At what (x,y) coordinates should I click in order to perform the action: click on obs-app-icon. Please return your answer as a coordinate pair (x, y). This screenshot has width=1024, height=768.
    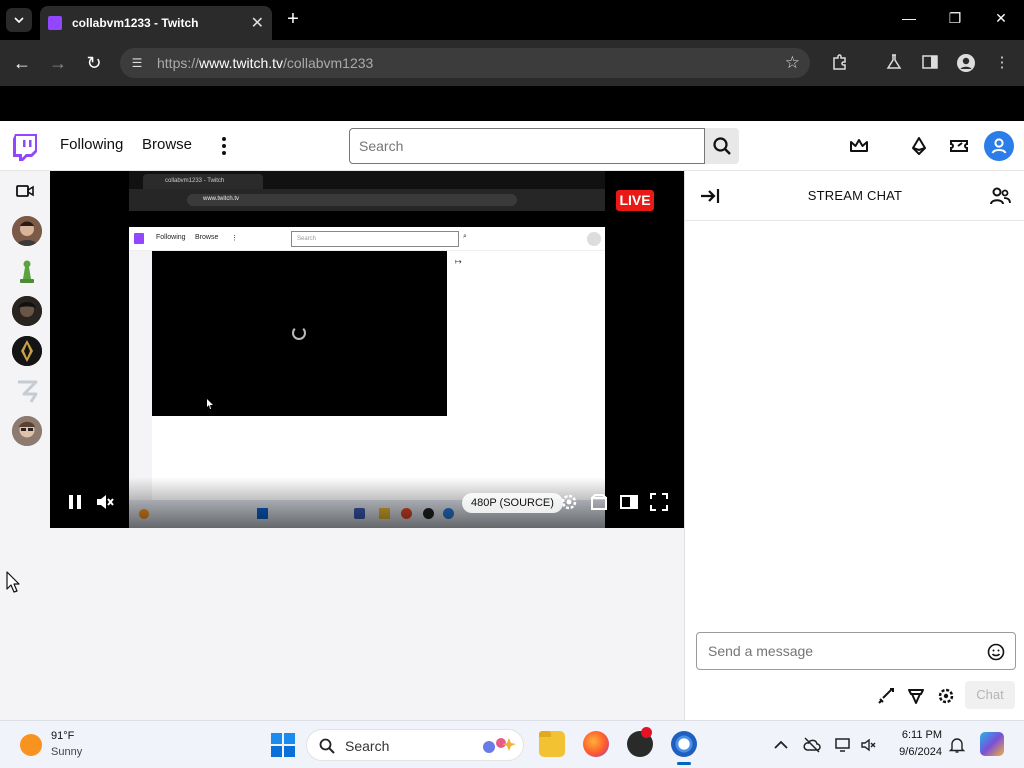
    Looking at the image, I should click on (640, 742).